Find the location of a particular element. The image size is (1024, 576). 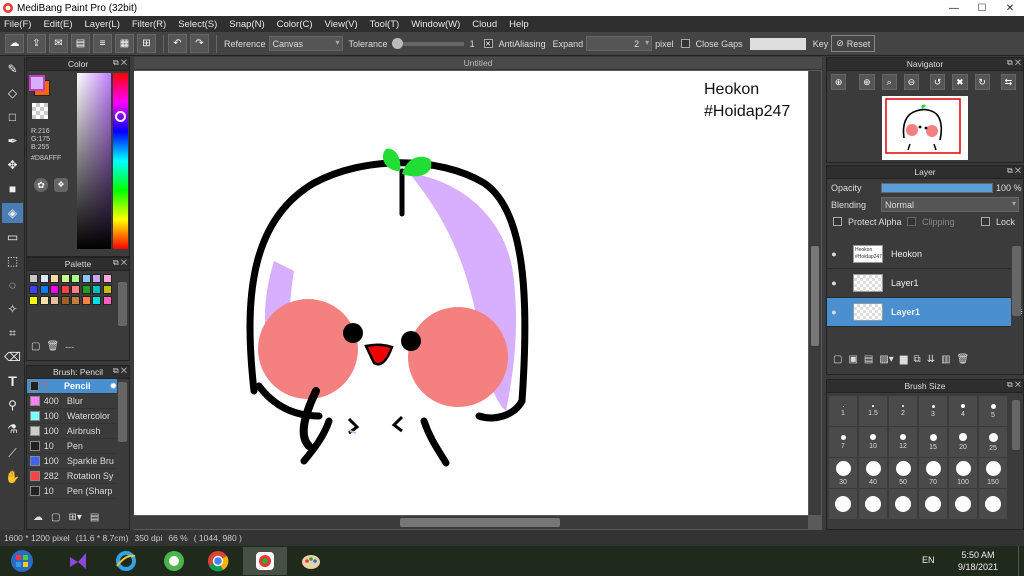

horizontal-scroll-thumb is located at coordinates (480, 522).